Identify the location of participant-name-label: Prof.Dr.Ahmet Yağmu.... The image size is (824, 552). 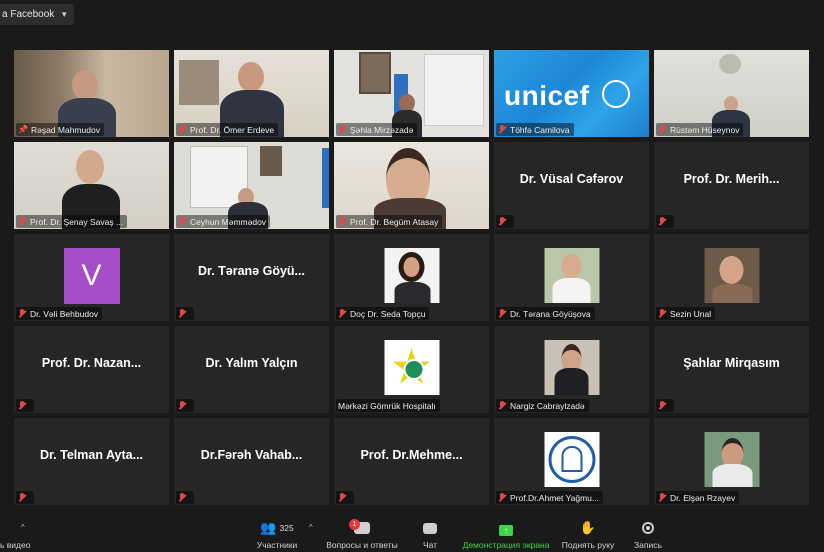
(549, 497).